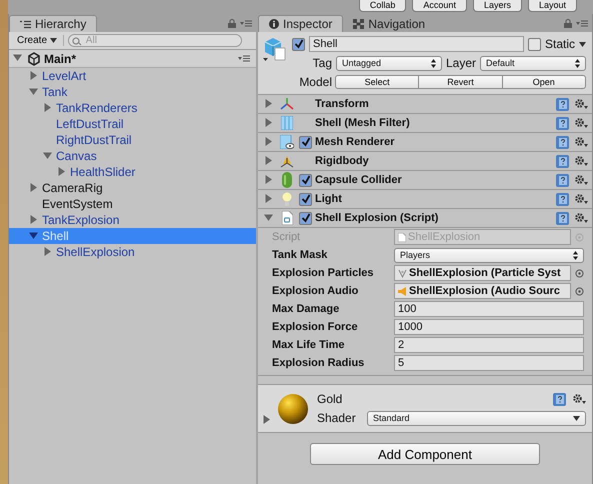  What do you see at coordinates (132, 188) in the screenshot?
I see `hierarchy-item: CameraRig` at bounding box center [132, 188].